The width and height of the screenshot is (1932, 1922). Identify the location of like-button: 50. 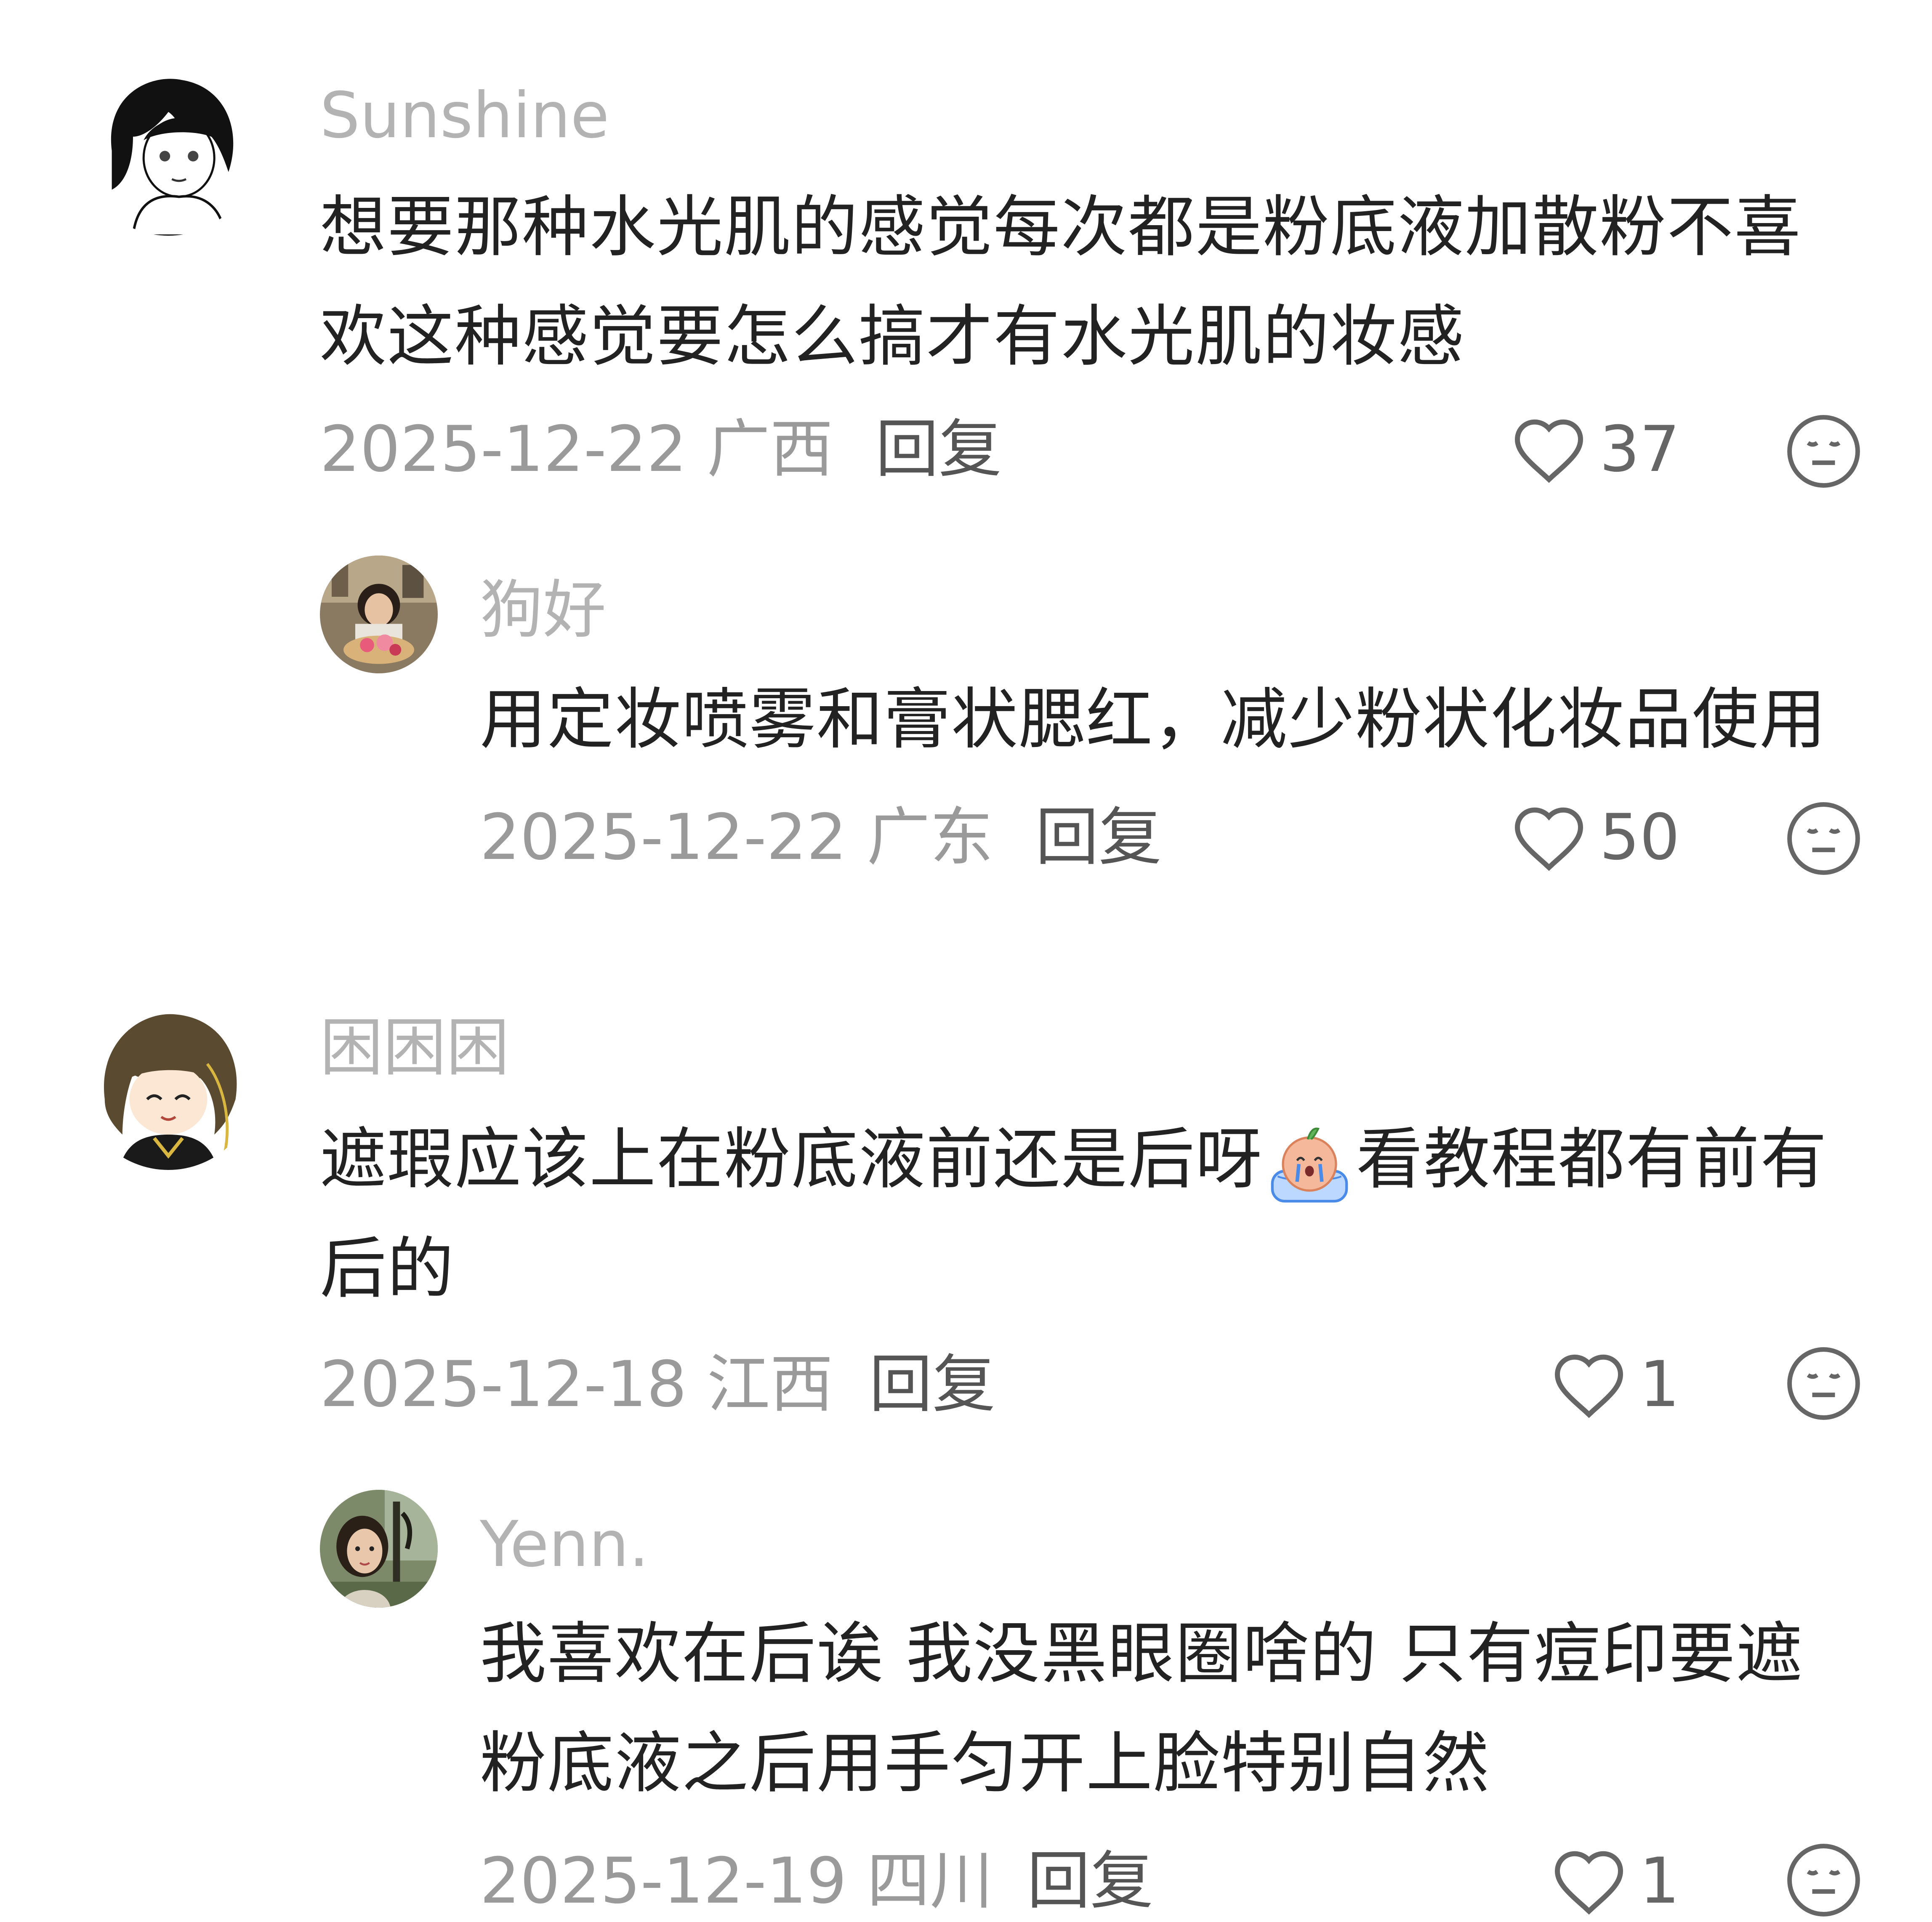
(1596, 837).